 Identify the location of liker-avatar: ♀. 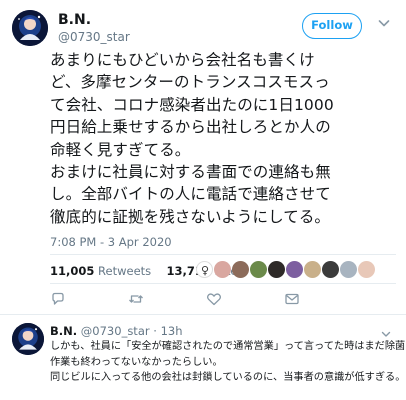
(204, 269).